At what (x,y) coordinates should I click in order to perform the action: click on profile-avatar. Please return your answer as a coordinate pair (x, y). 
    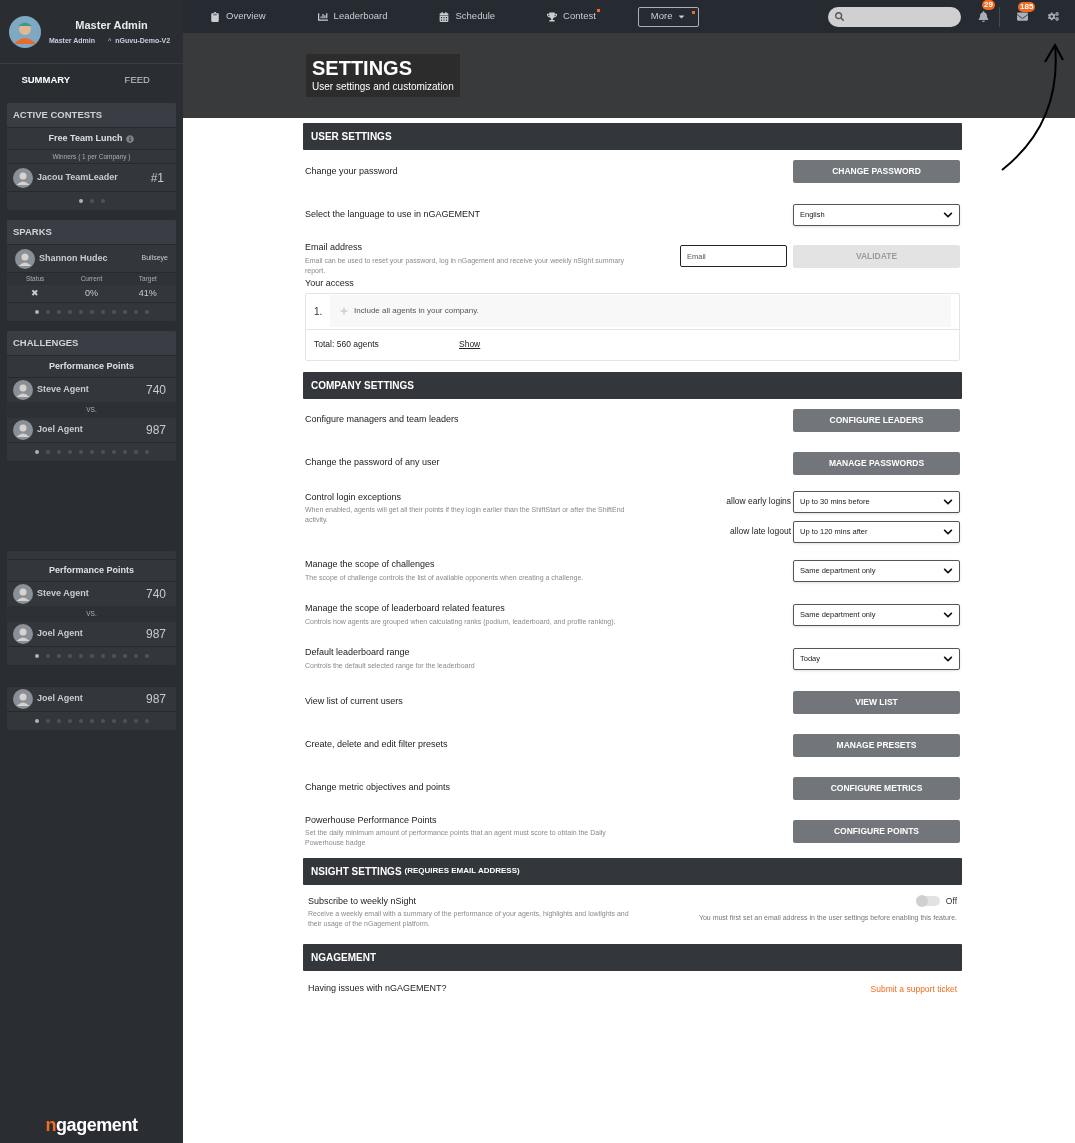
    Looking at the image, I should click on (25, 31).